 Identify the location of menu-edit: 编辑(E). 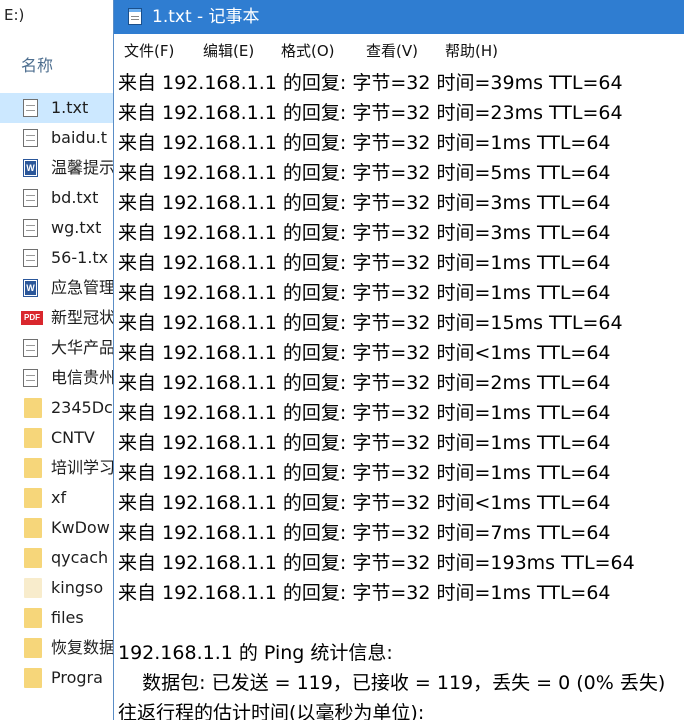
(228, 51).